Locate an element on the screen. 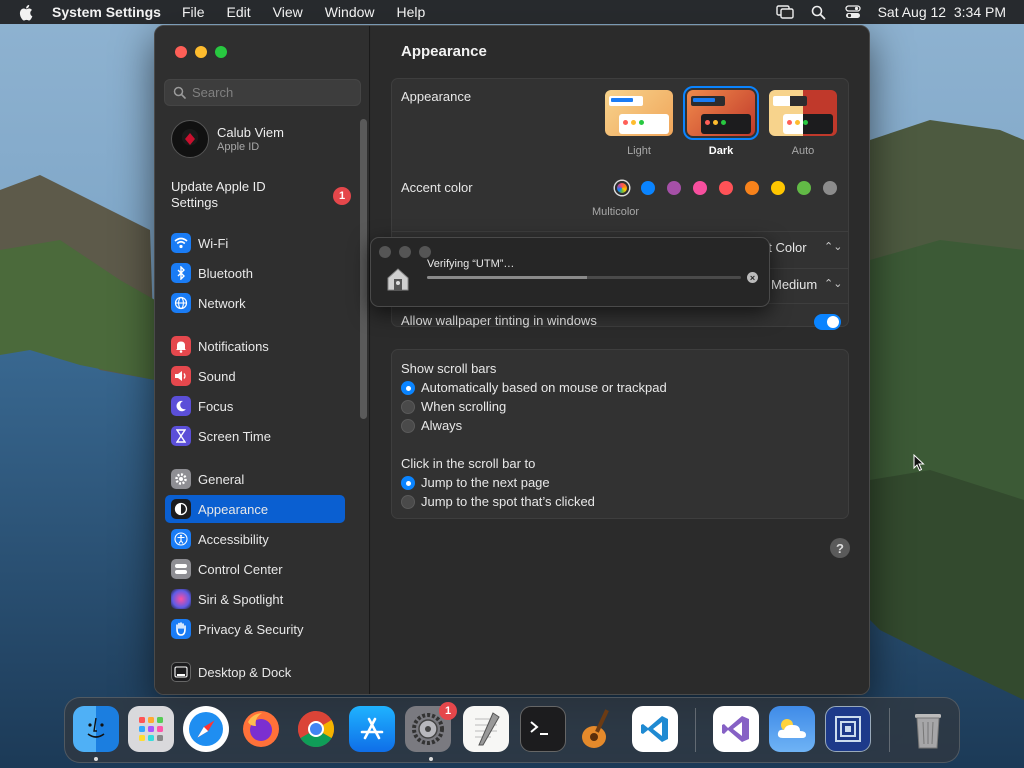  verifying-dialog: Verifying “UTM”… × is located at coordinates (570, 272).